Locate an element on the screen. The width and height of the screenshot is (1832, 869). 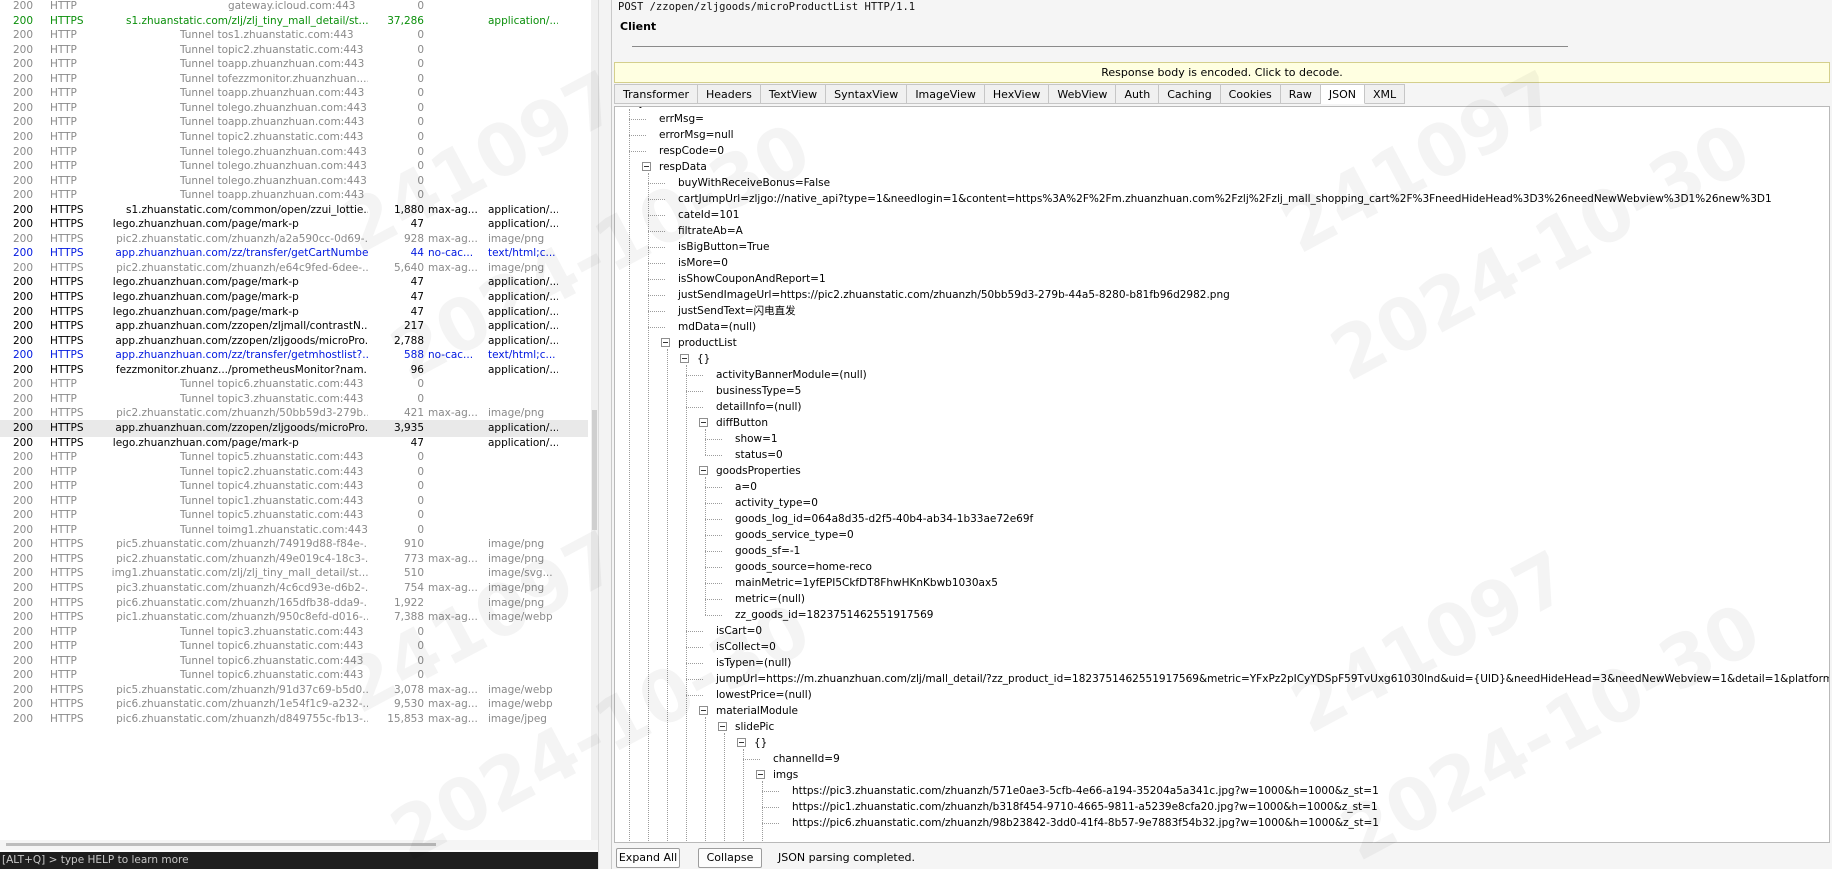
json-status-text: JSON parsing completed. is located at coordinates (846, 857).